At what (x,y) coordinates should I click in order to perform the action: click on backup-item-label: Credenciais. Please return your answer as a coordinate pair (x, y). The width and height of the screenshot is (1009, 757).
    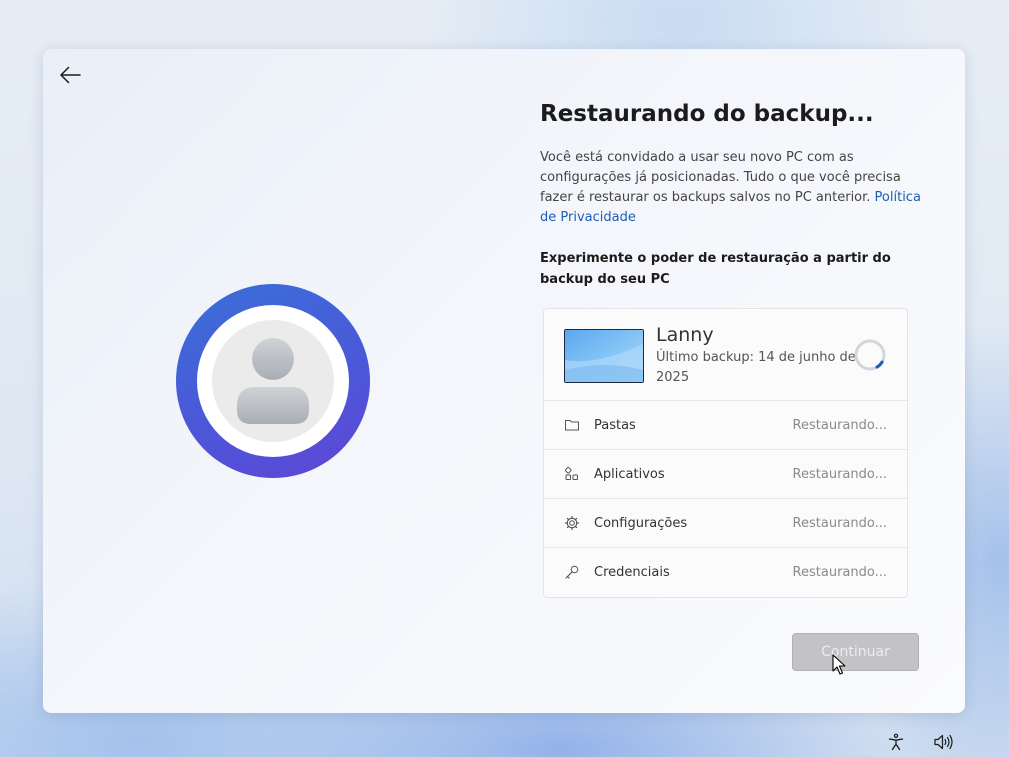
    Looking at the image, I should click on (632, 572).